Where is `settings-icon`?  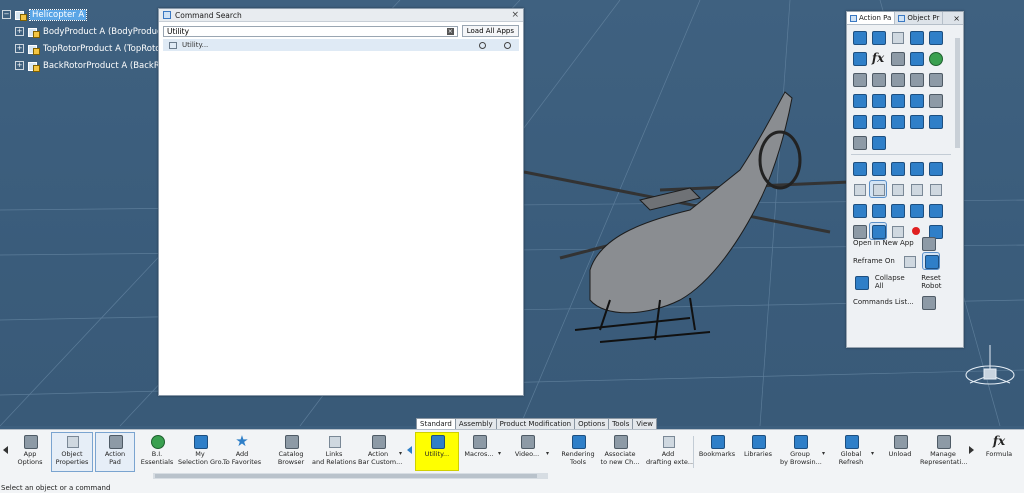
settings-icon is located at coordinates (859, 58).